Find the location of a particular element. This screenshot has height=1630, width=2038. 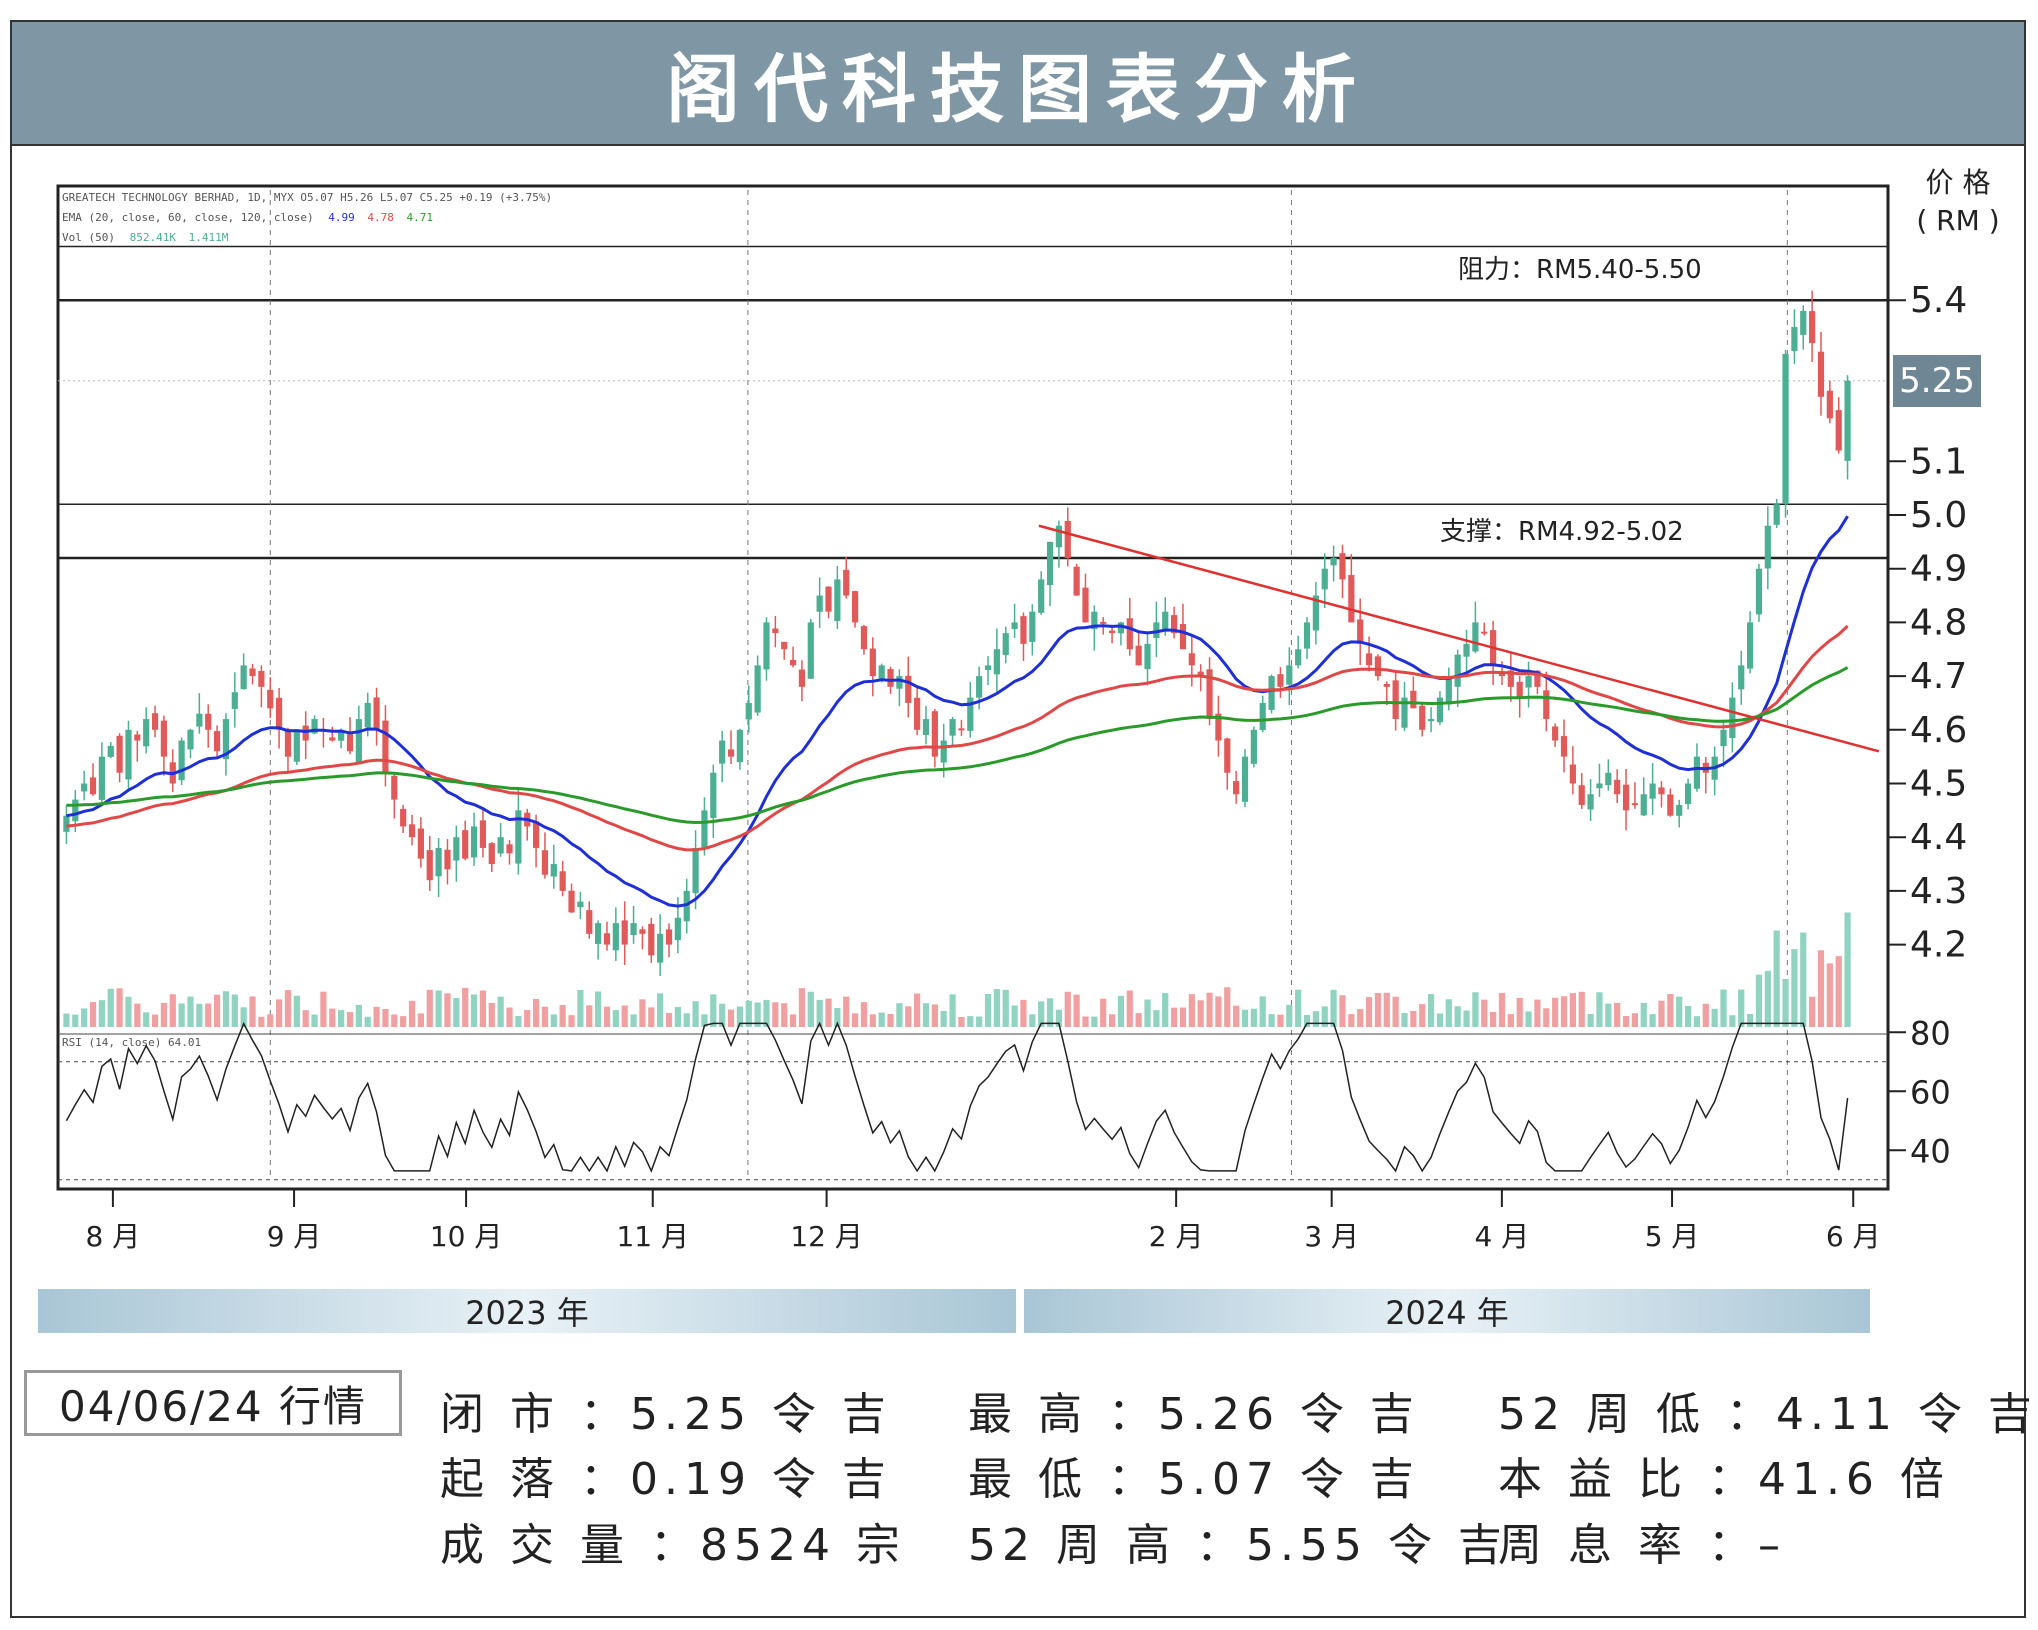

unit-label-currency: ( RM ) is located at coordinates (1957, 220).